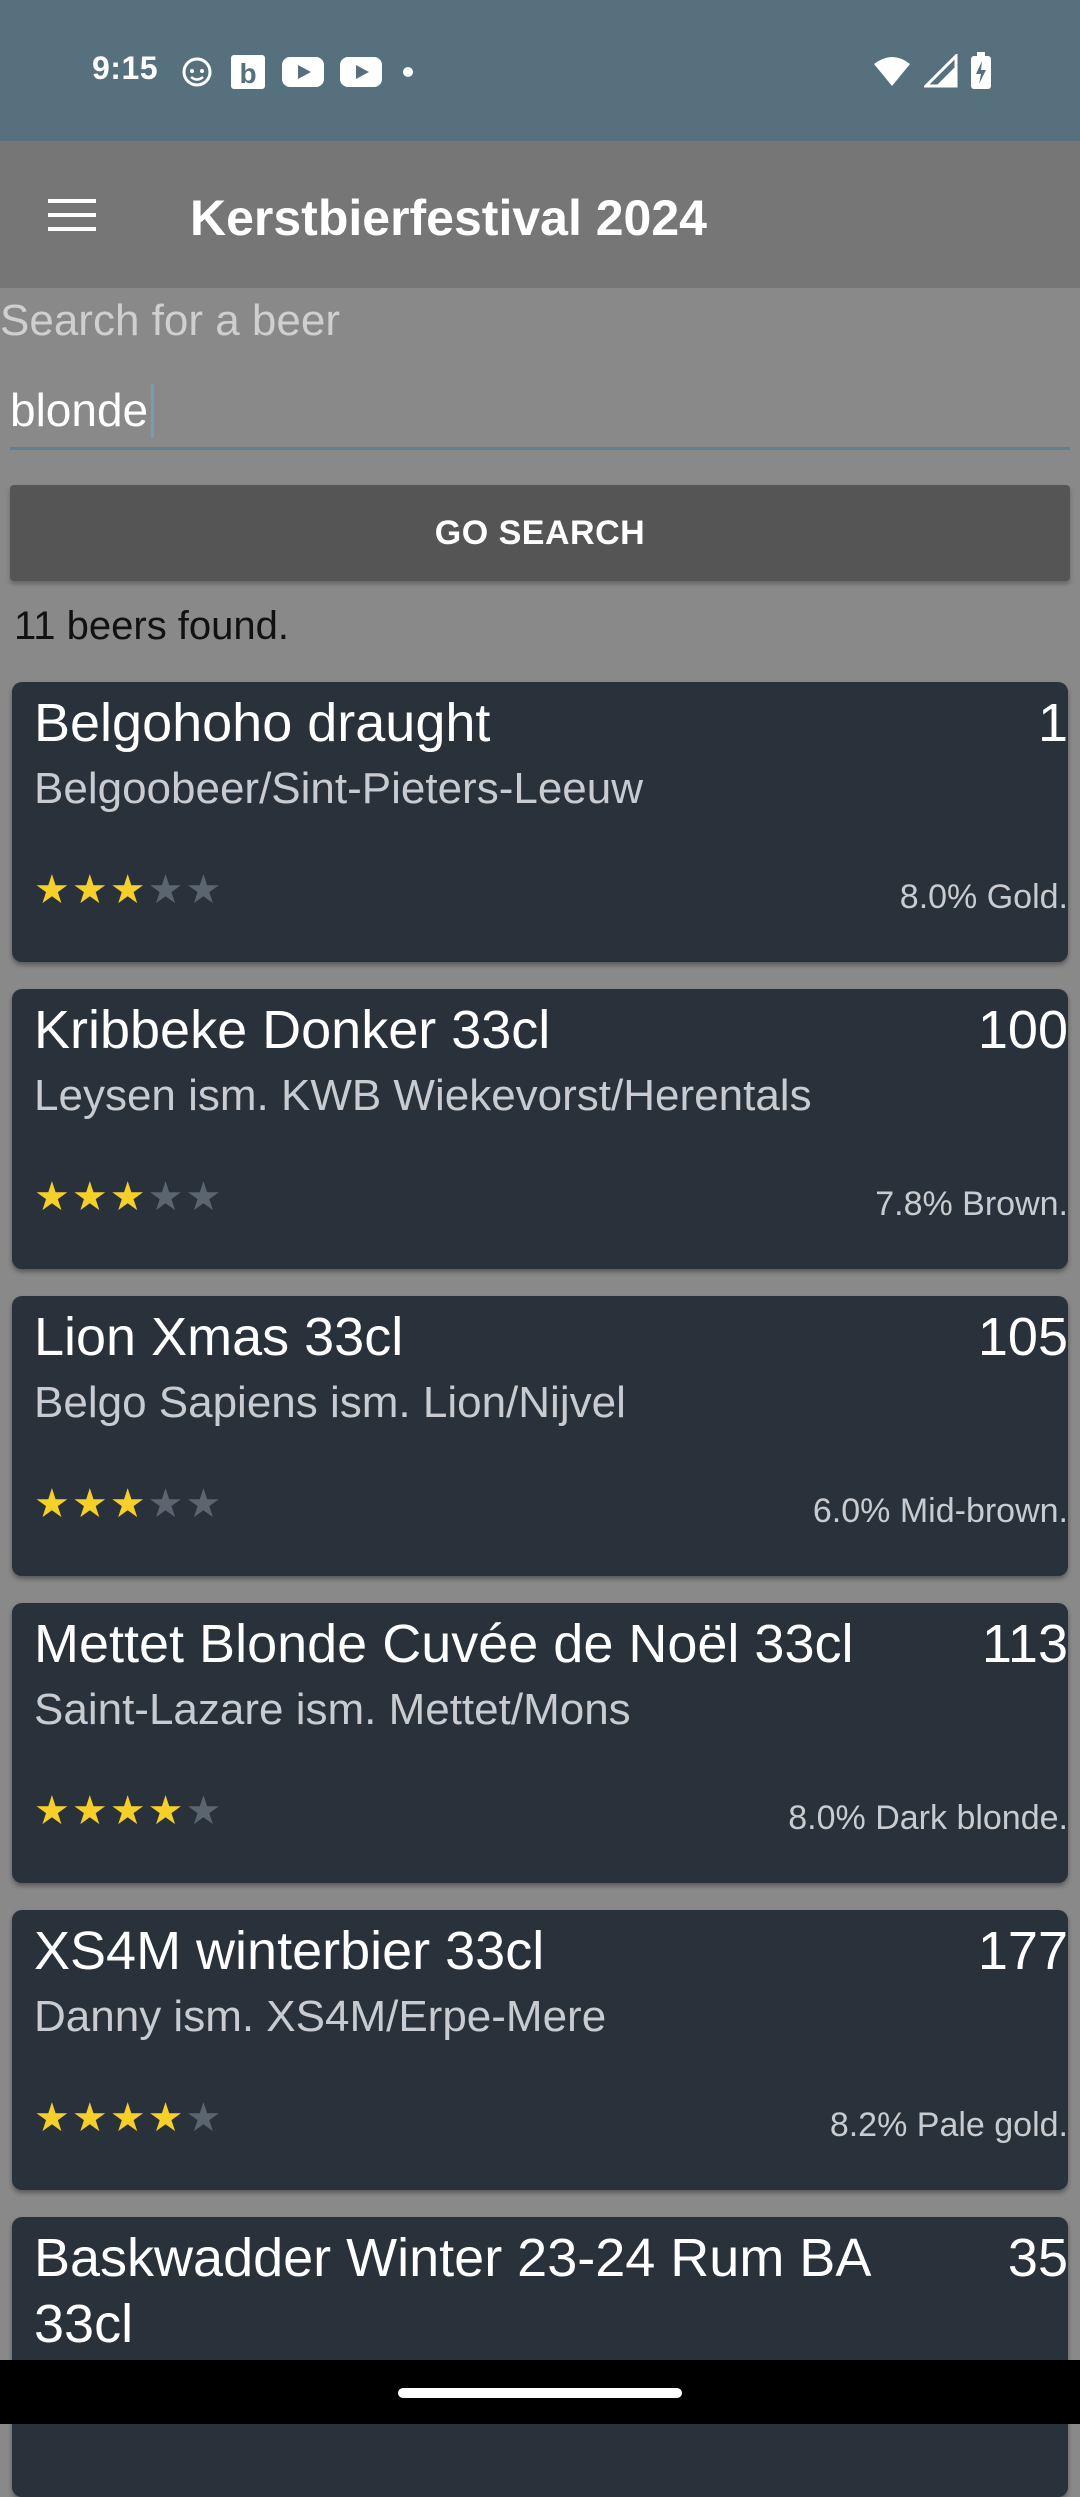 This screenshot has width=1080, height=2497. What do you see at coordinates (152, 626) in the screenshot?
I see `results-count: 11 beers found.` at bounding box center [152, 626].